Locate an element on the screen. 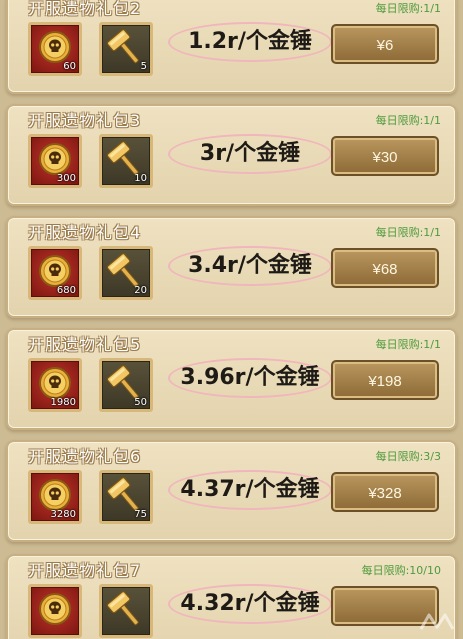 This screenshot has width=463, height=639. pack-title: 开服遗物礼包3 is located at coordinates (85, 120).